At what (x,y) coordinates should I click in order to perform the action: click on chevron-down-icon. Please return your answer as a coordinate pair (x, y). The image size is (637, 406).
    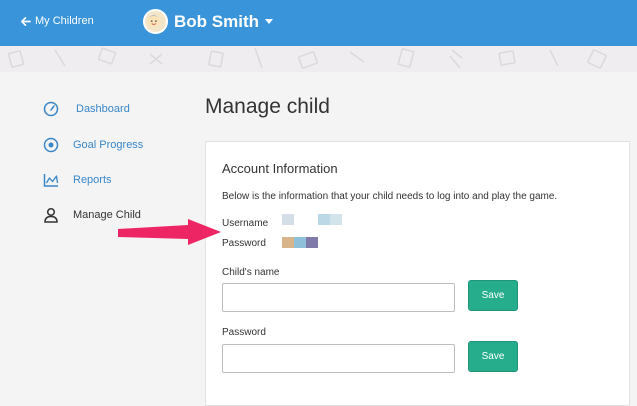
    Looking at the image, I should click on (269, 21).